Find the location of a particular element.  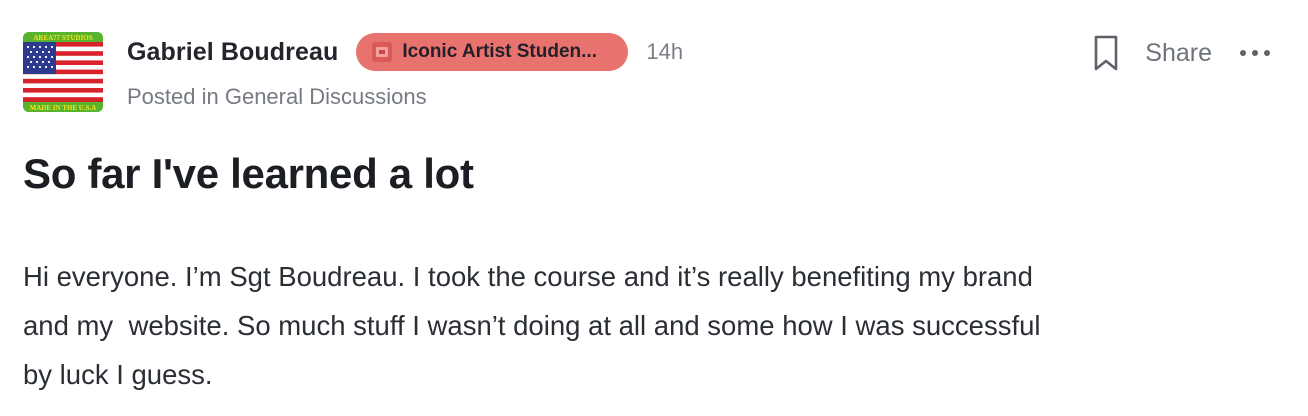

flag-icon: AREA77 STUDIOS MADE IN THE U.S.A is located at coordinates (63, 72).